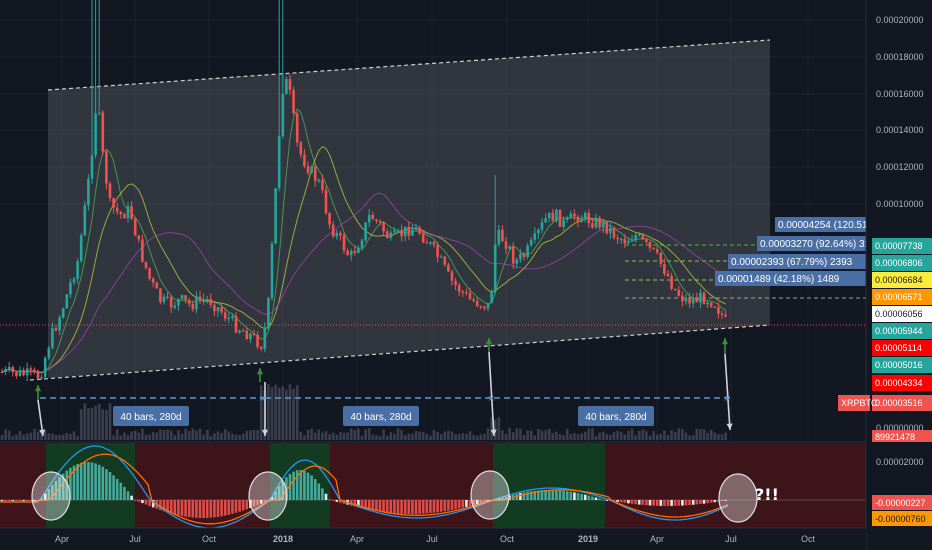  Describe the element at coordinates (900, 519) in the screenshot. I see `macd-tag-label: -0.00000760` at that location.